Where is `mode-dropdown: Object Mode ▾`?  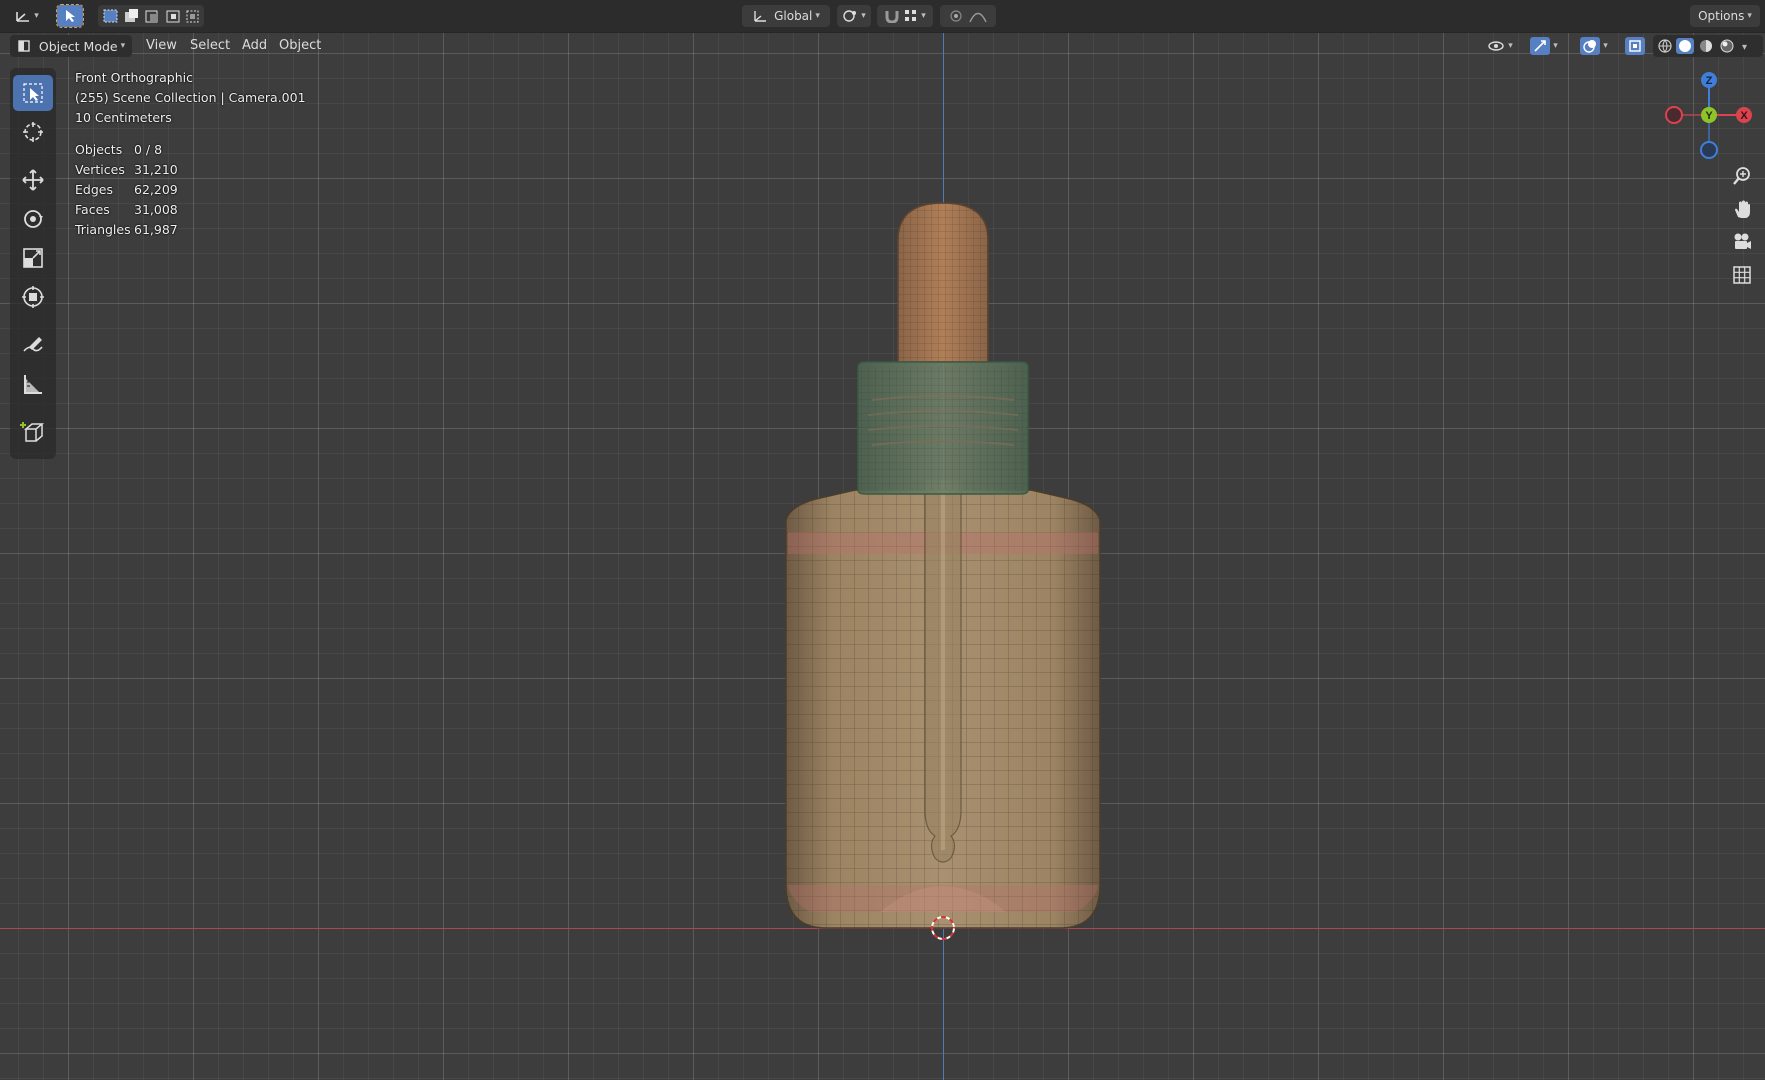 mode-dropdown: Object Mode ▾ is located at coordinates (71, 46).